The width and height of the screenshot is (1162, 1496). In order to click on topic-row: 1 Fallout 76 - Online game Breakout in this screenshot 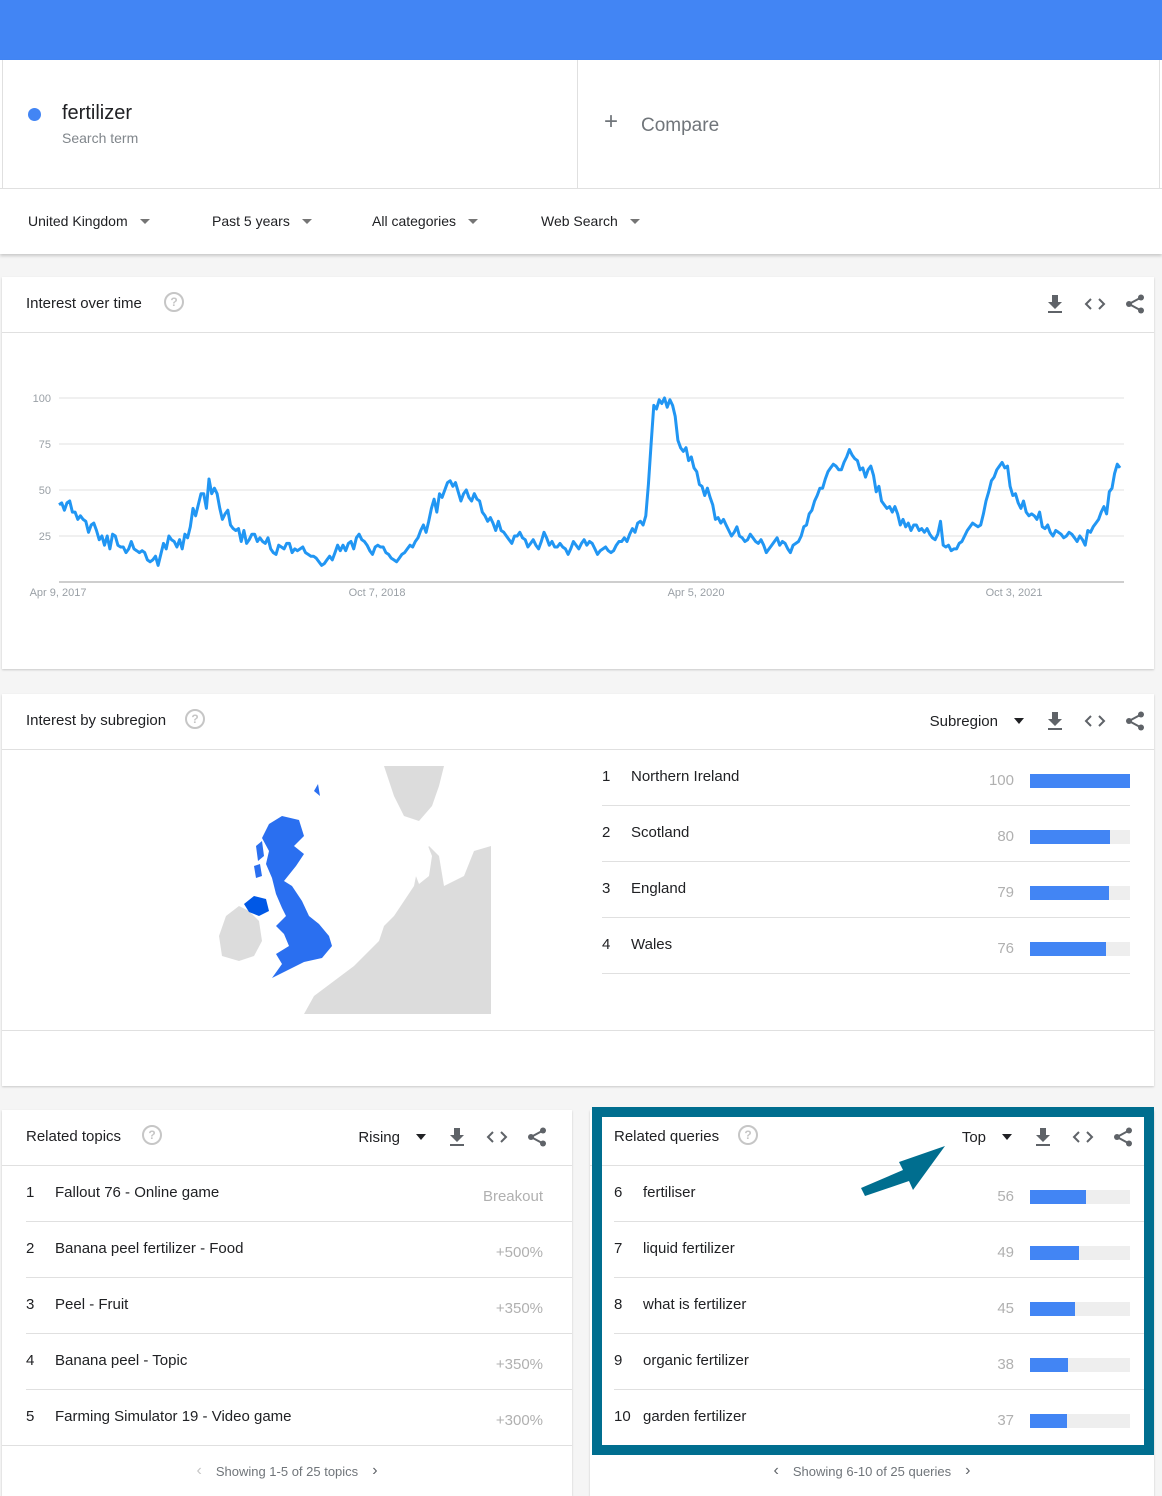, I will do `click(299, 1194)`.